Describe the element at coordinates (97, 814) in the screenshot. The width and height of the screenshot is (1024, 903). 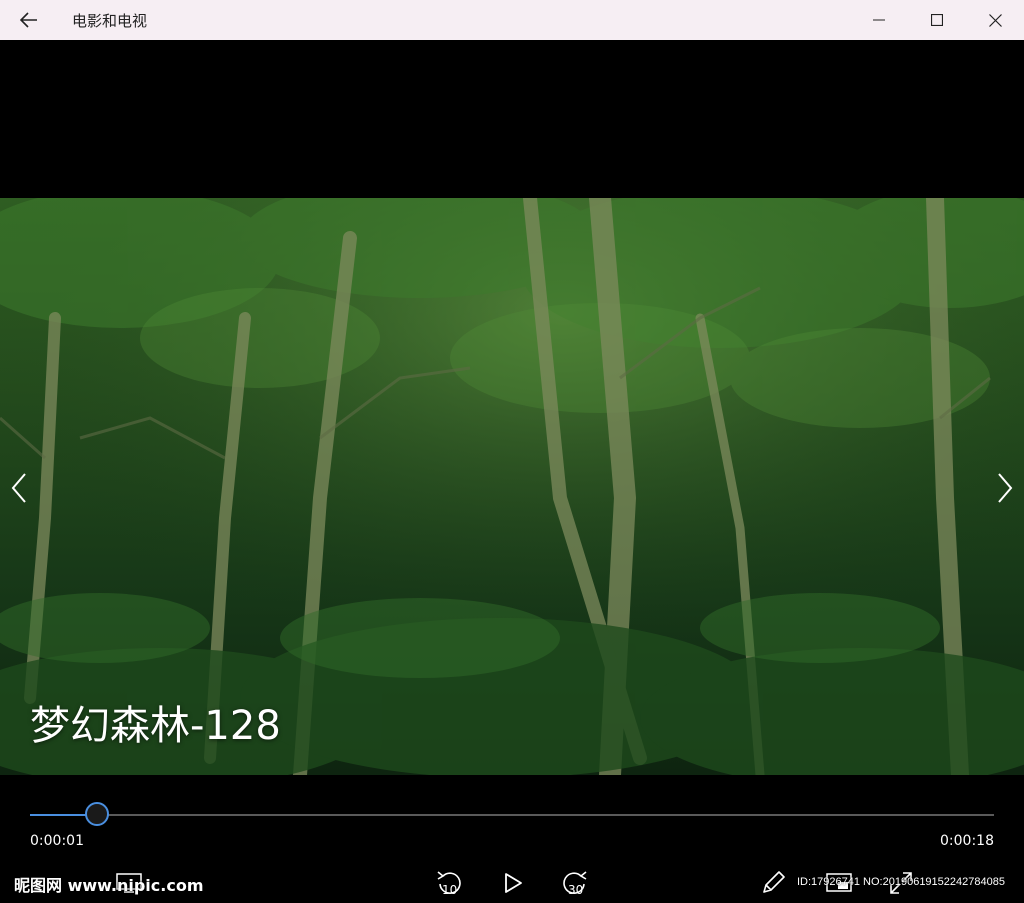
I see `seek-bar-thumb` at that location.